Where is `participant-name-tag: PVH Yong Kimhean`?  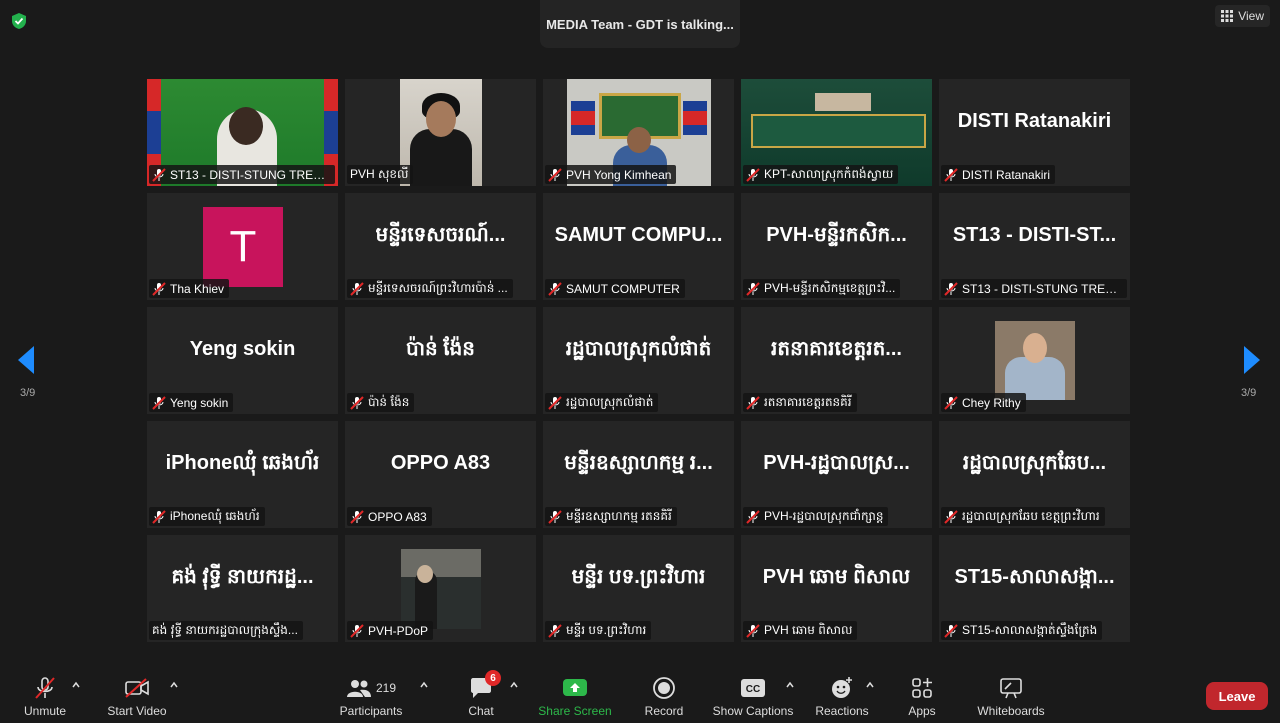 participant-name-tag: PVH Yong Kimhean is located at coordinates (611, 174).